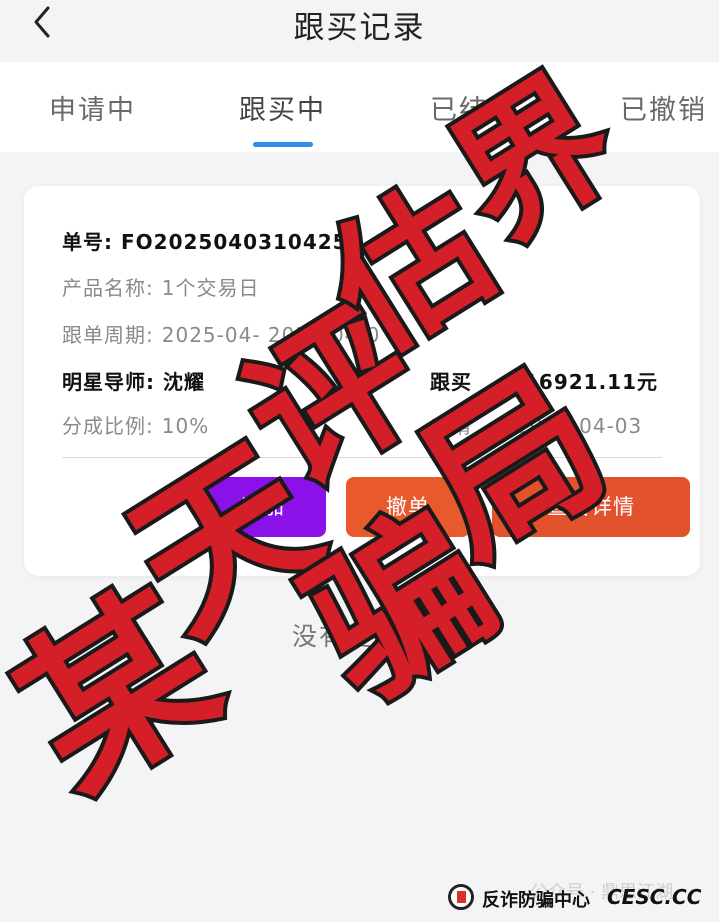 This screenshot has height=922, width=719. Describe the element at coordinates (536, 900) in the screenshot. I see `footer-label: 反诈防骗中心` at that location.